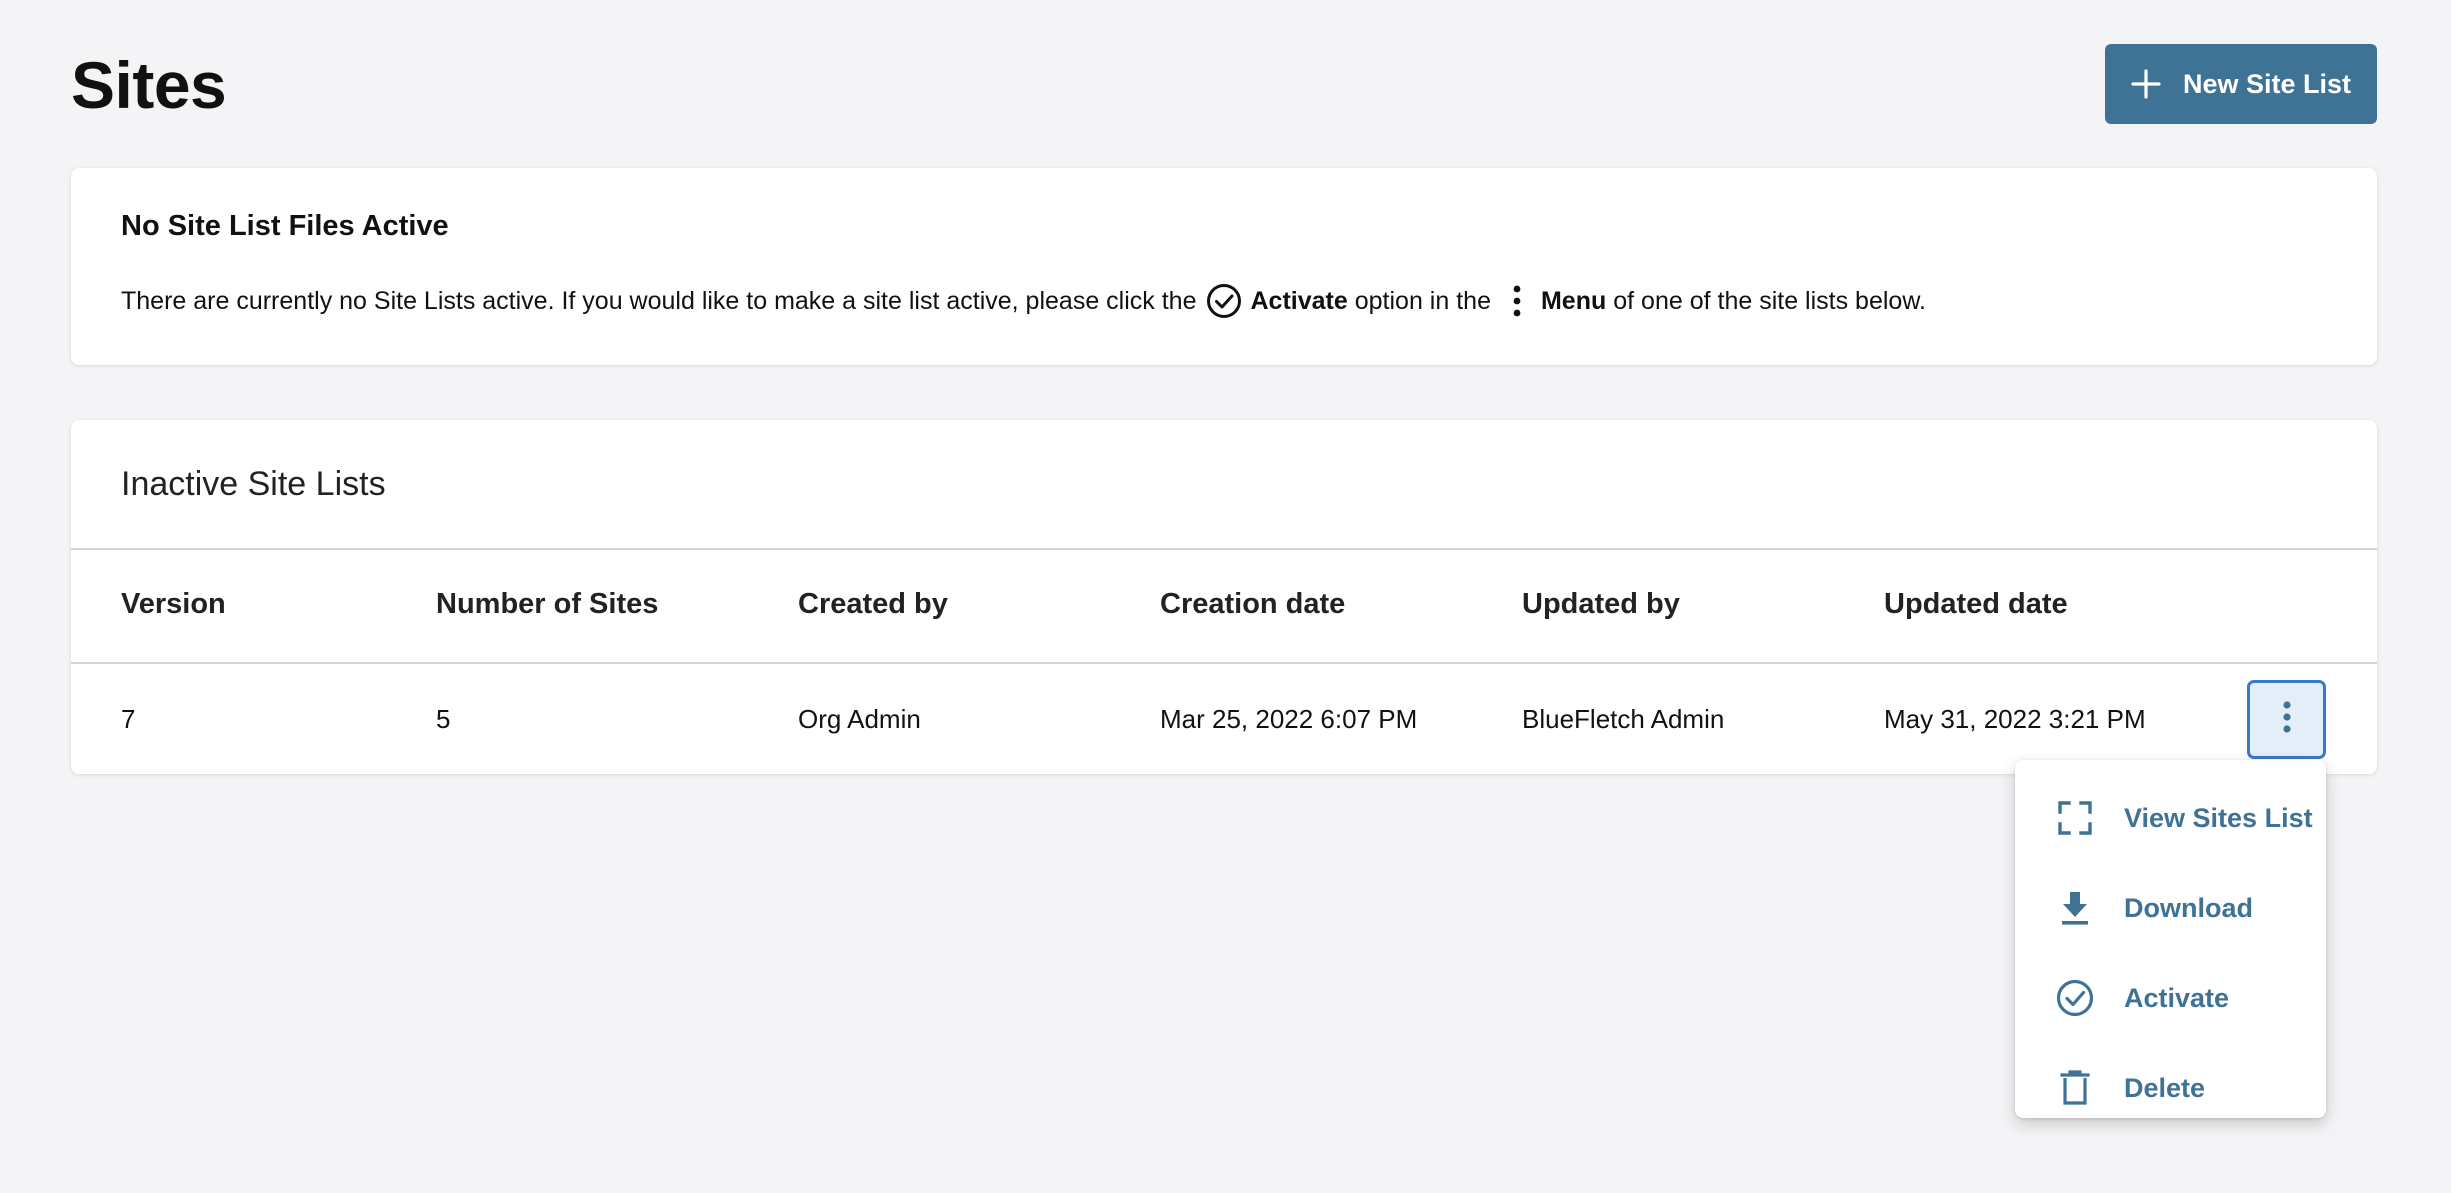  I want to click on notice-title: No Site List Files Active, so click(285, 226).